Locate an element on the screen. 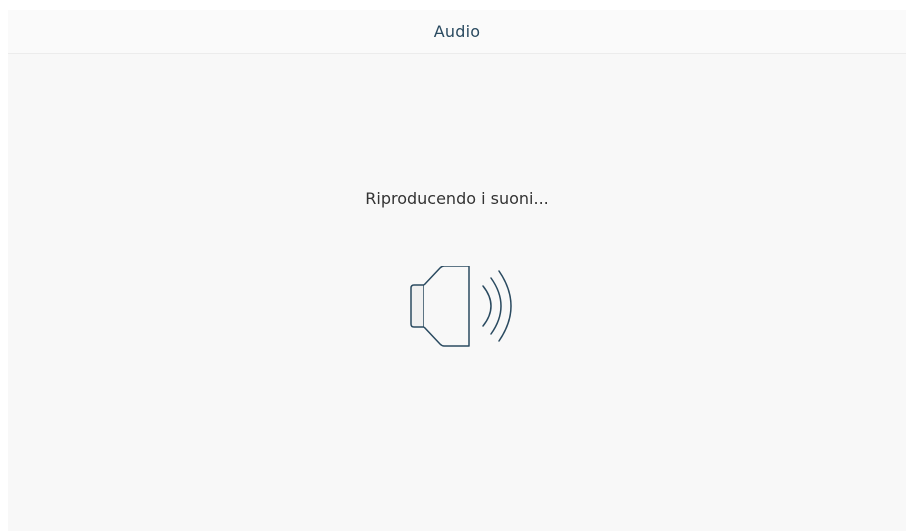 This screenshot has height=531, width=906. sound-wave-small is located at coordinates (487, 306).